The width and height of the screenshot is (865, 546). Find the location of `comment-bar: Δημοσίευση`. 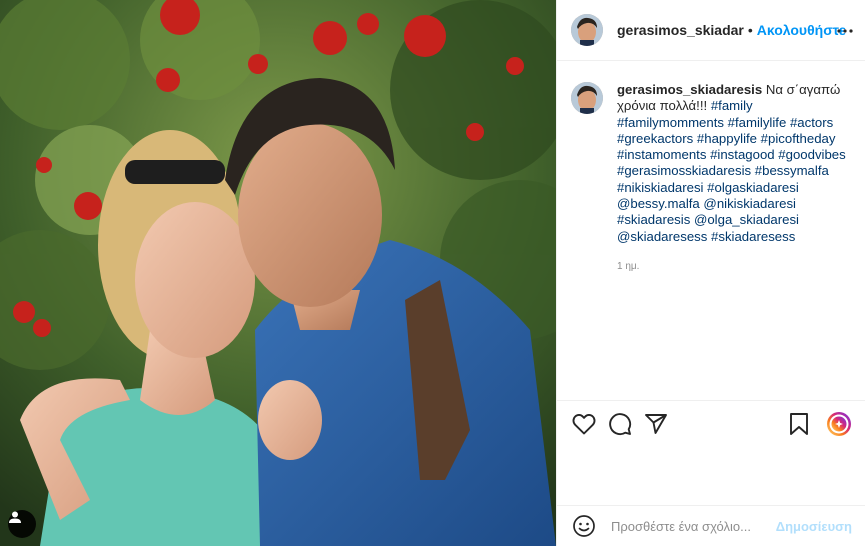

comment-bar: Δημοσίευση is located at coordinates (711, 525).